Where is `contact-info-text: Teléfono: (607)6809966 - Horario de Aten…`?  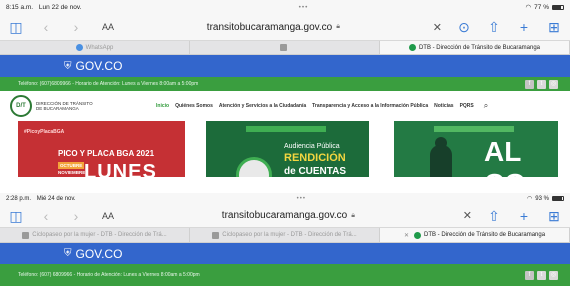 contact-info-text: Teléfono: (607)6809966 - Horario de Aten… is located at coordinates (108, 84).